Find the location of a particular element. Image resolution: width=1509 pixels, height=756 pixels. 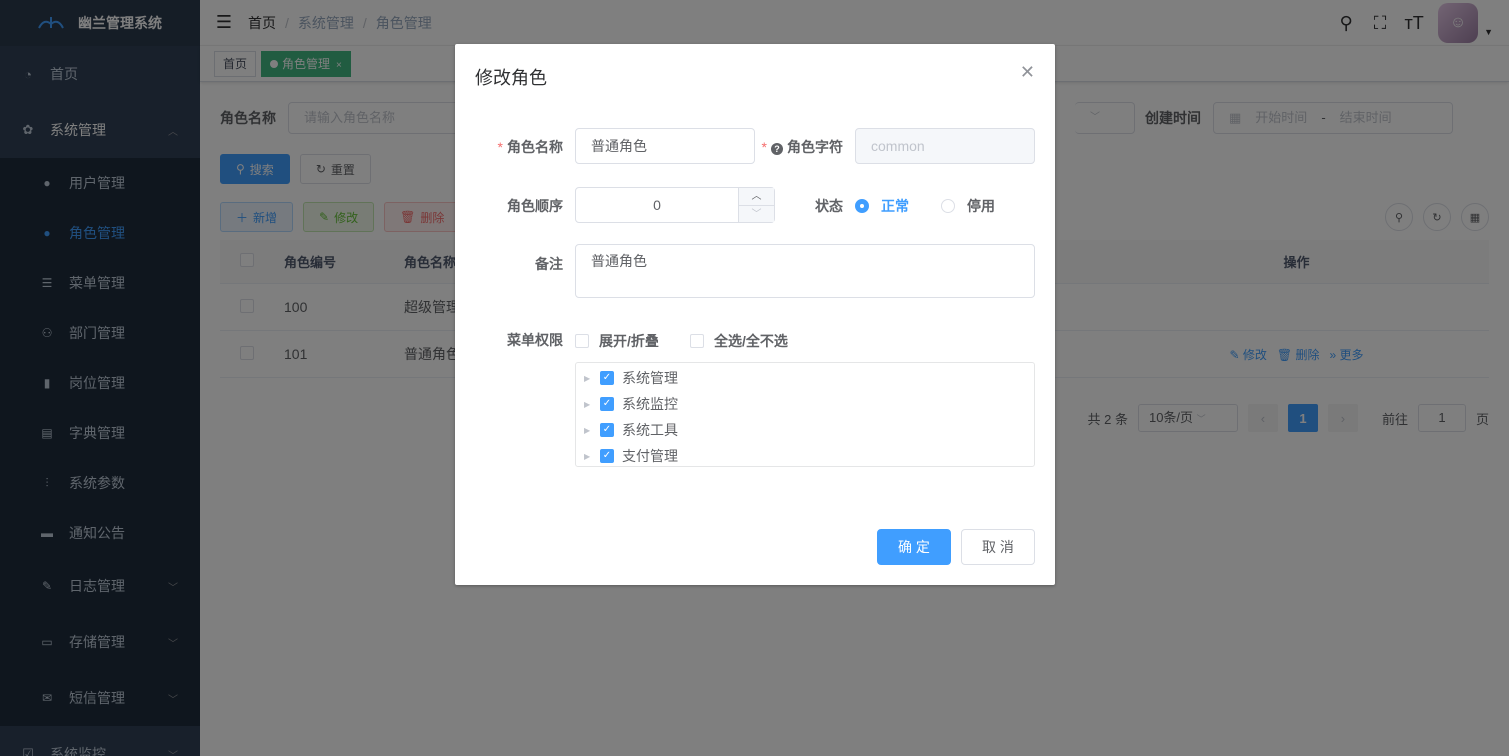

decrease-icon: ﹀ is located at coordinates (756, 213).